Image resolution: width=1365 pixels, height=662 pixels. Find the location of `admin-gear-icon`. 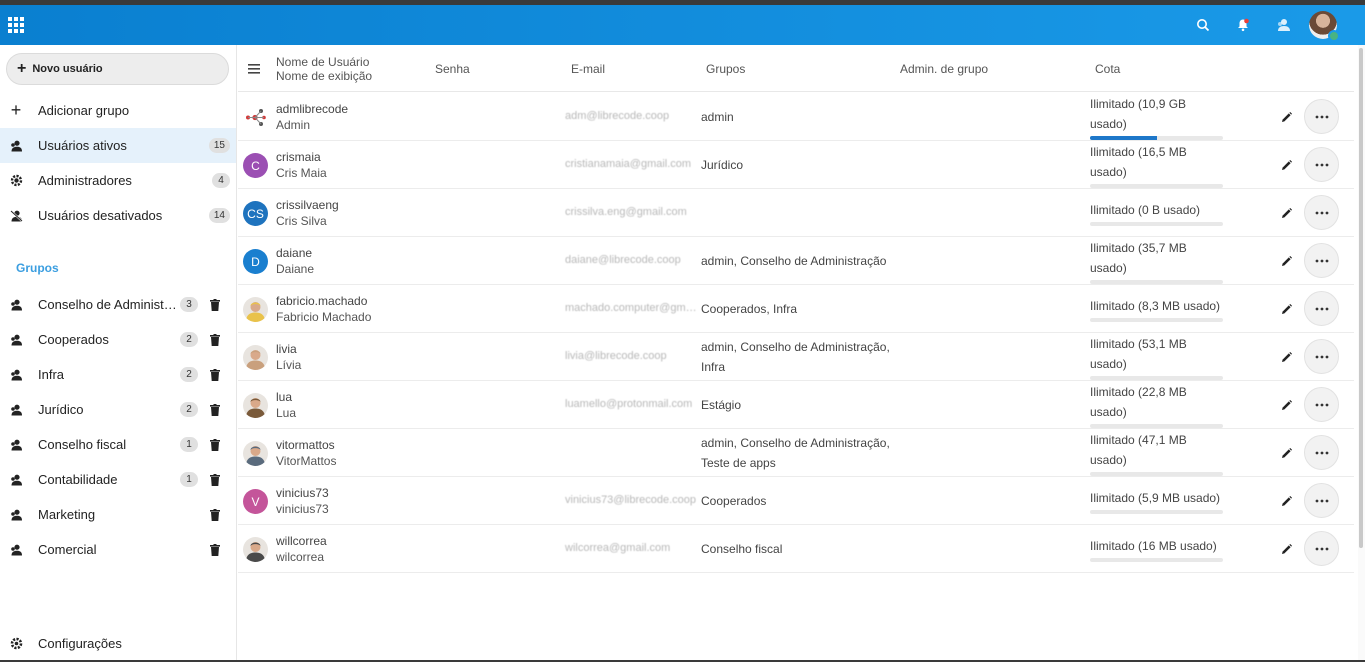

admin-gear-icon is located at coordinates (16, 180).